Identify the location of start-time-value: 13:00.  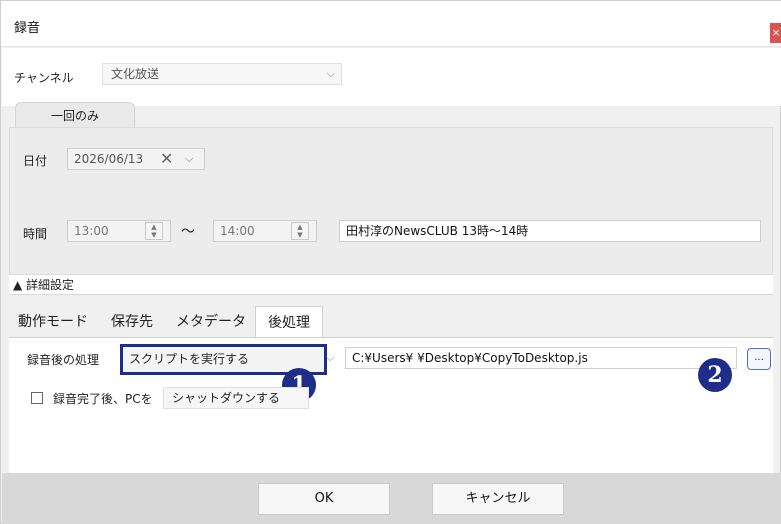
(91, 231).